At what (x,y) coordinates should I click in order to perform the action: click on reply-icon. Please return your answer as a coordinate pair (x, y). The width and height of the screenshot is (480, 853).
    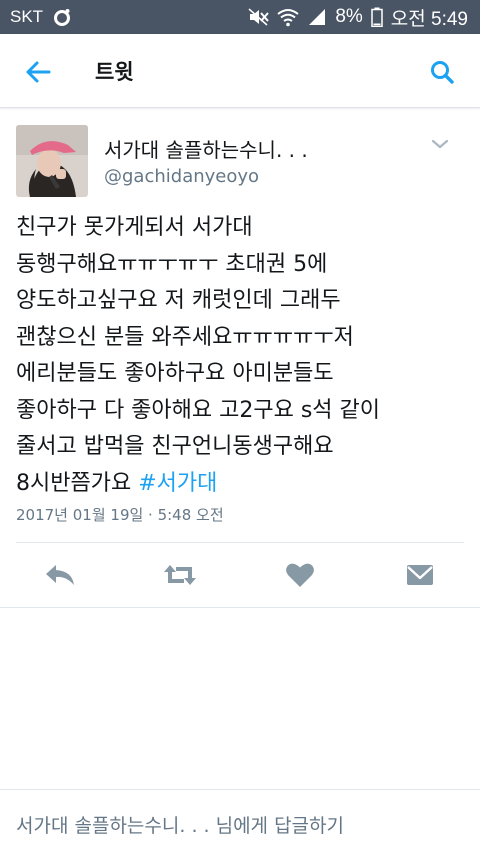
    Looking at the image, I should click on (60, 575).